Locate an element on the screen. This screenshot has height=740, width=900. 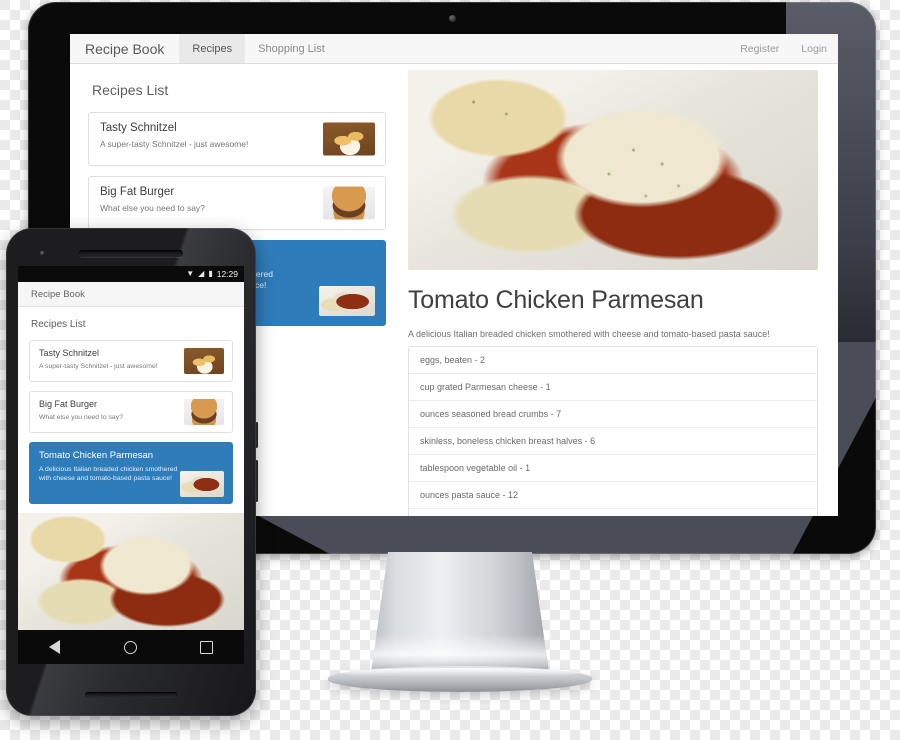
android-recents-icon is located at coordinates (206, 647).